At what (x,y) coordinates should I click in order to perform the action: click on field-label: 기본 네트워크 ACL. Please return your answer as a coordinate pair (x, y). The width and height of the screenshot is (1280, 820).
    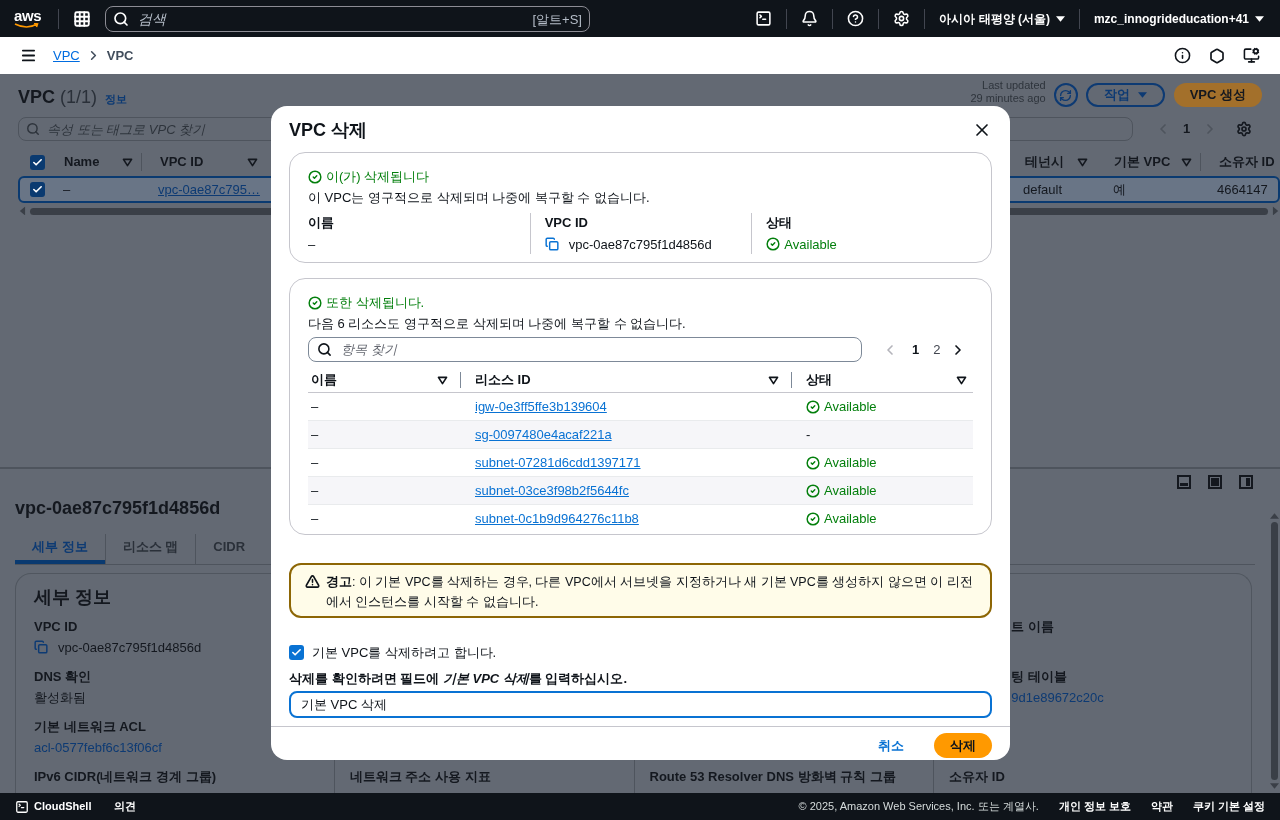
    Looking at the image, I should click on (90, 727).